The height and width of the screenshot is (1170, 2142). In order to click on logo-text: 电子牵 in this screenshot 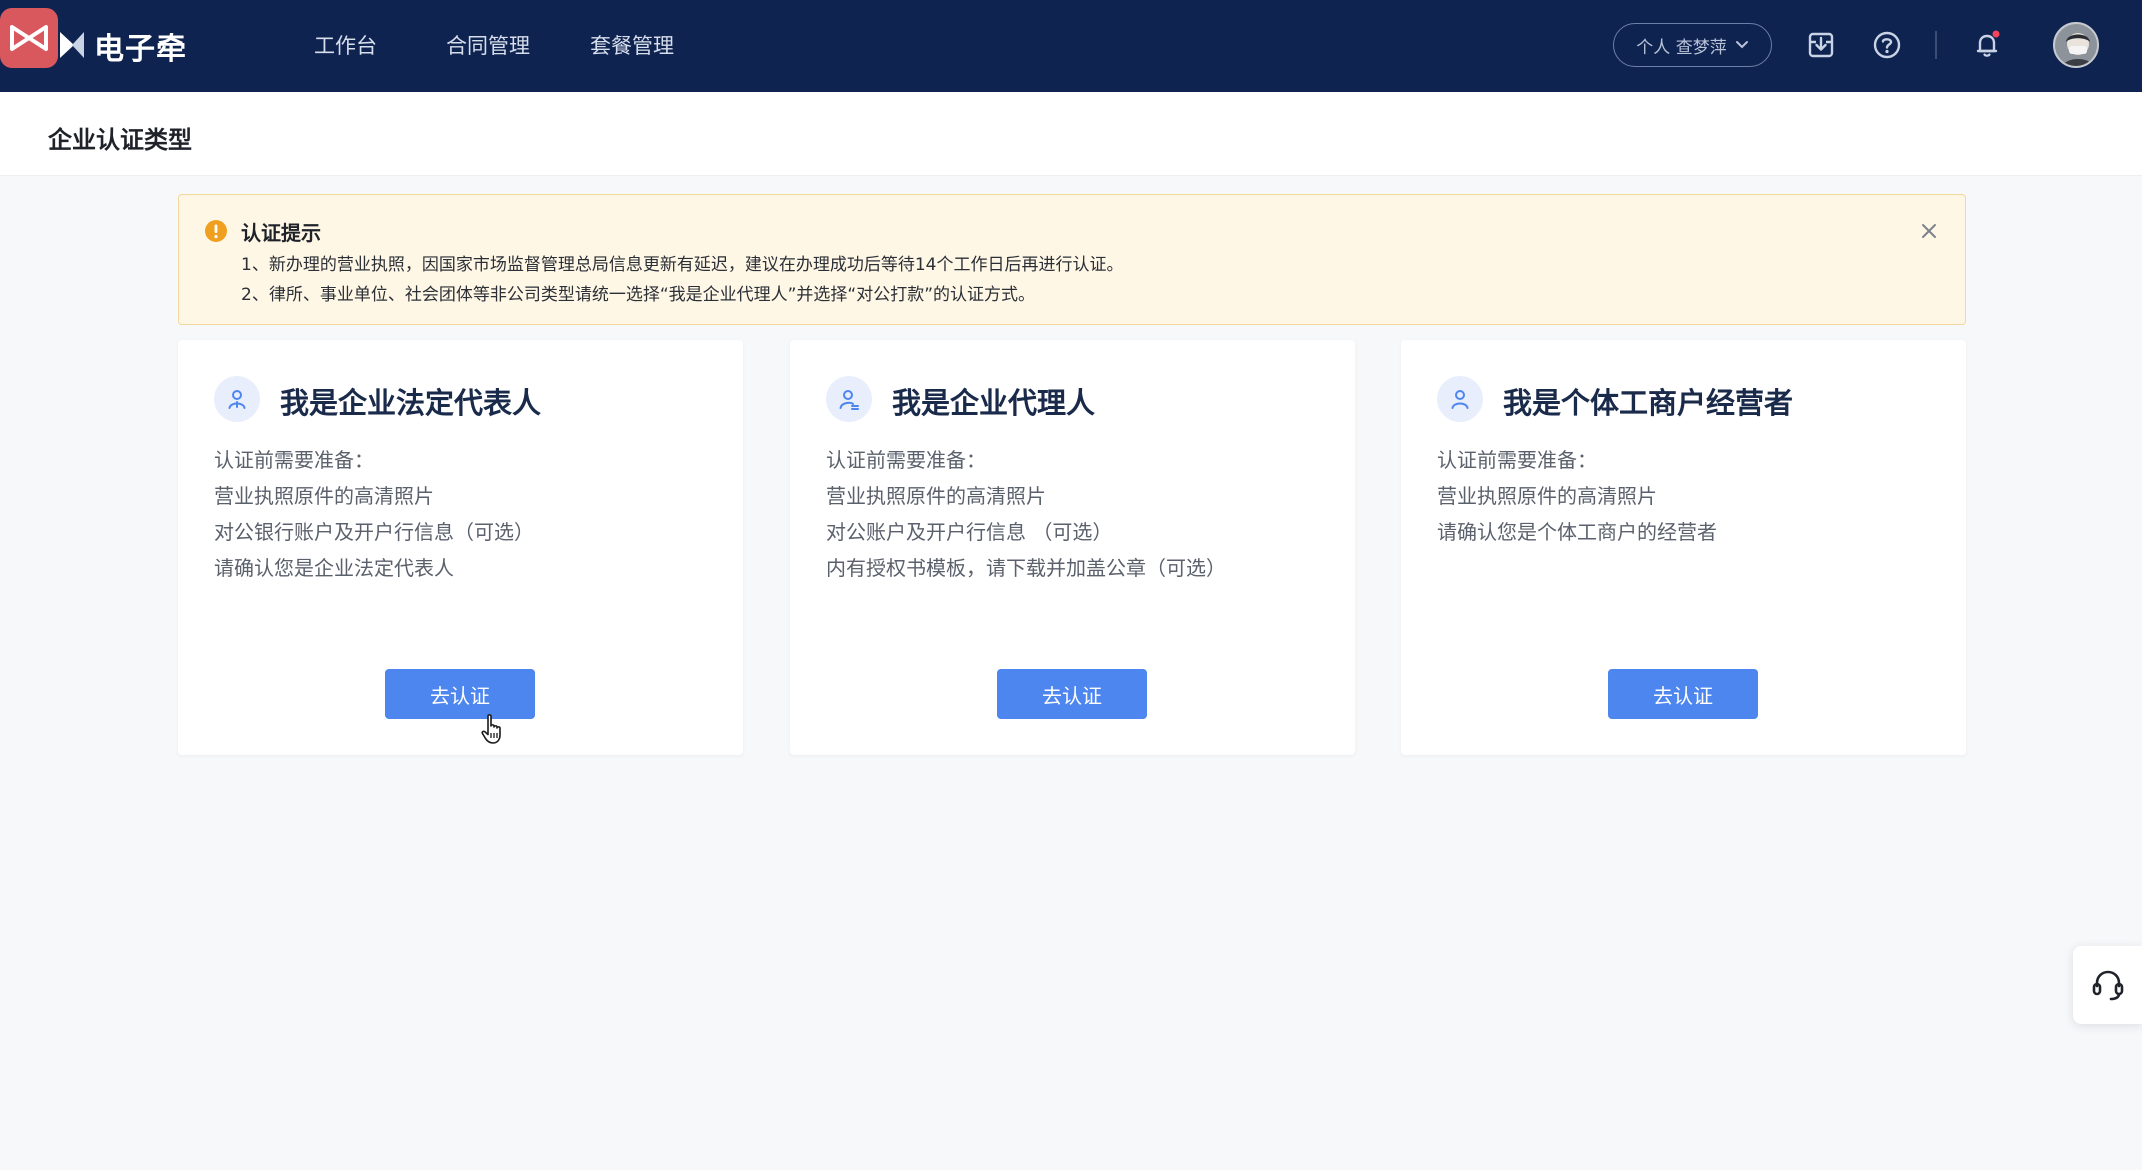, I will do `click(140, 46)`.